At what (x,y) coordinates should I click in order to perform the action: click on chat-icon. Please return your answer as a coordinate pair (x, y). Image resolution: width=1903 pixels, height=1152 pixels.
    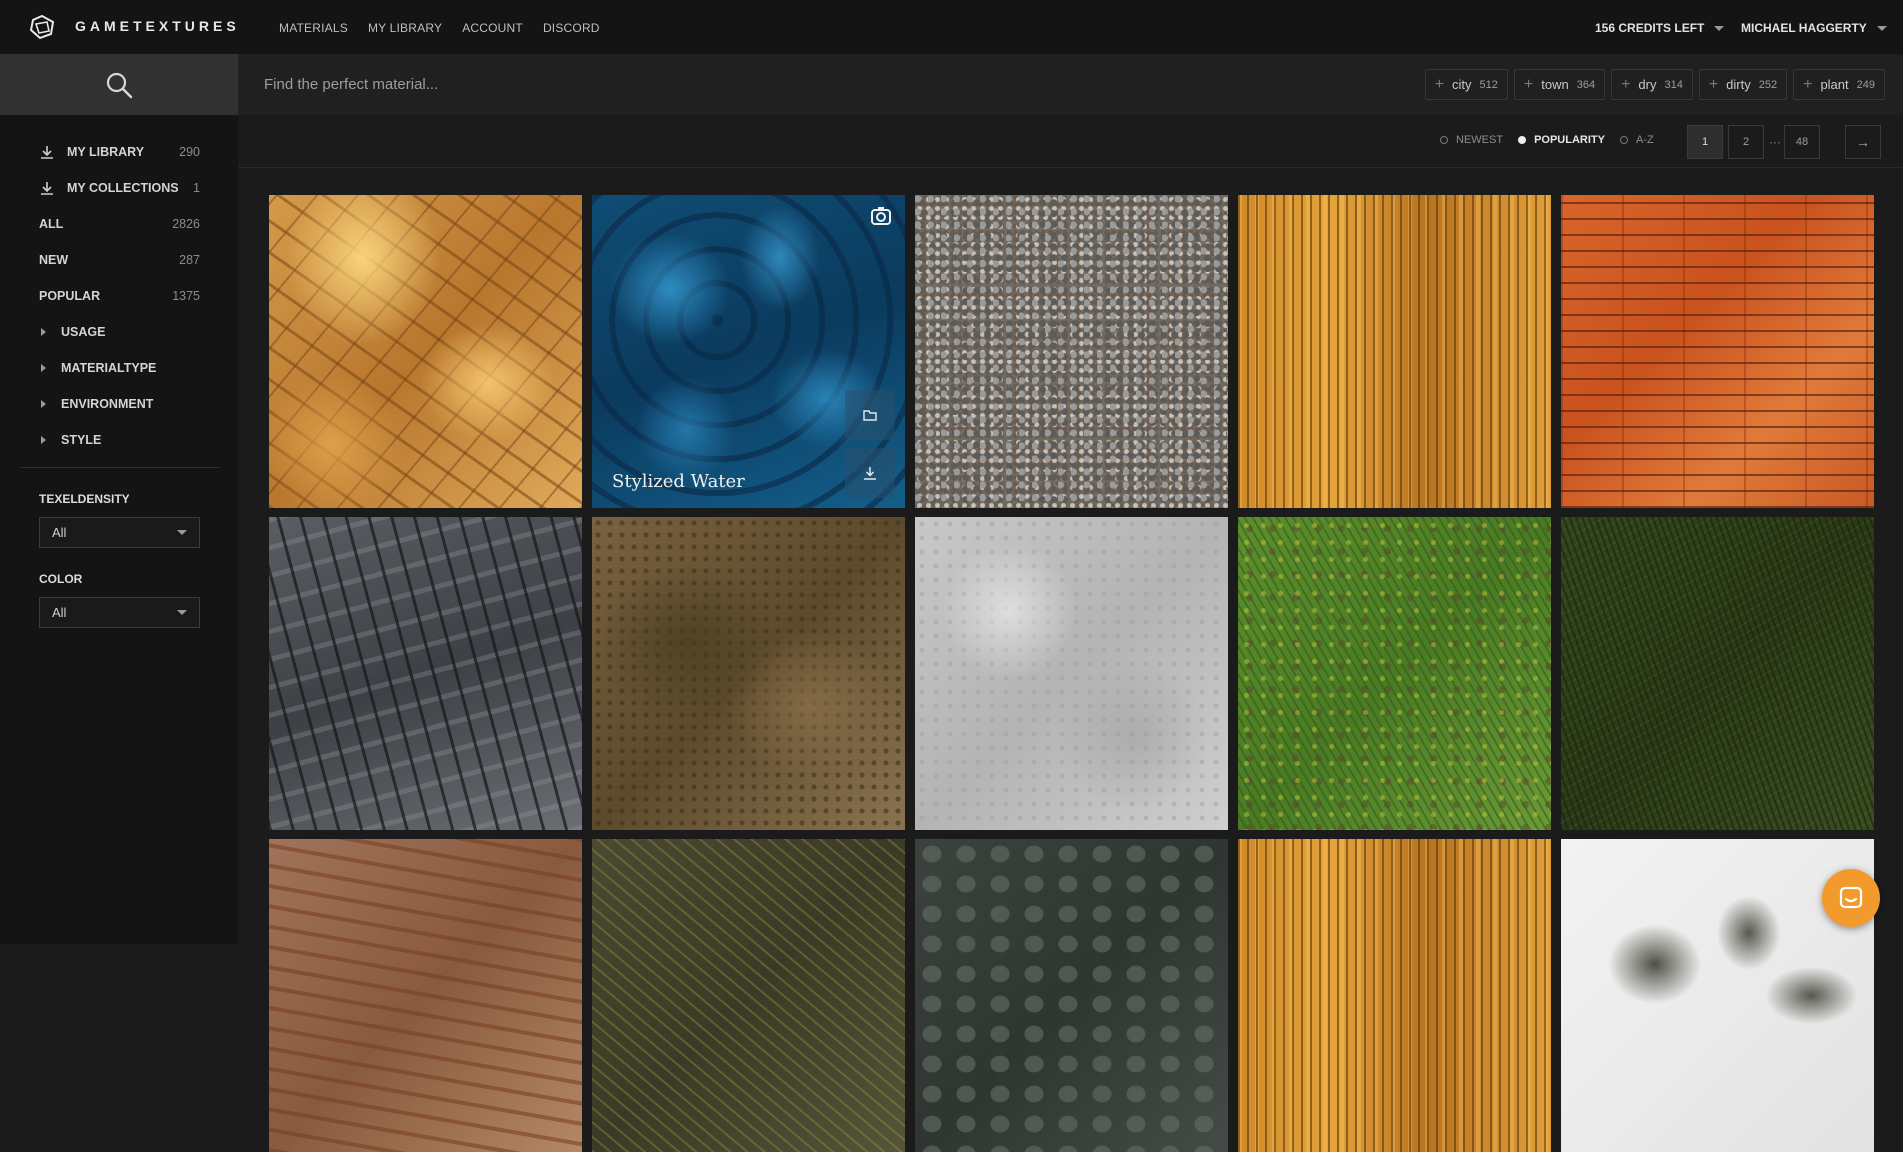
    Looking at the image, I should click on (1851, 897).